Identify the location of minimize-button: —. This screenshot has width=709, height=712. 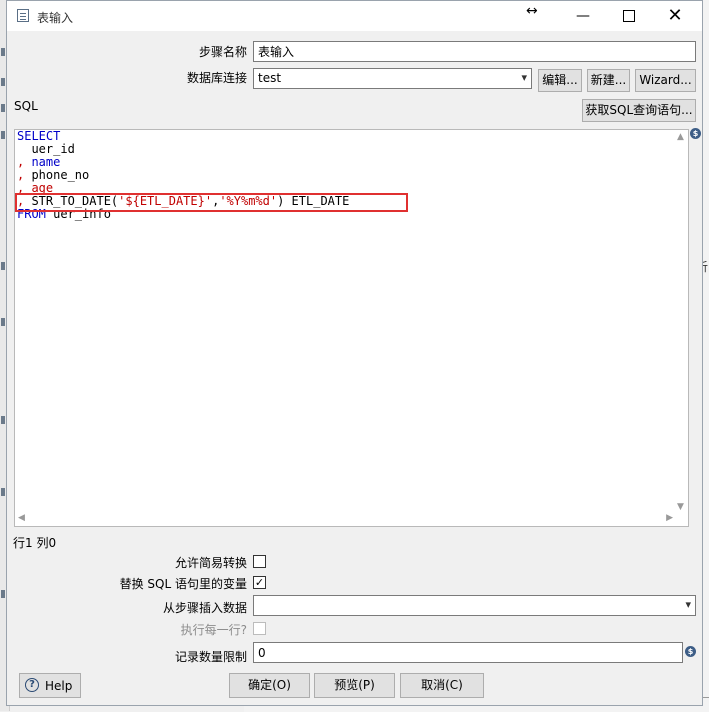
(583, 16).